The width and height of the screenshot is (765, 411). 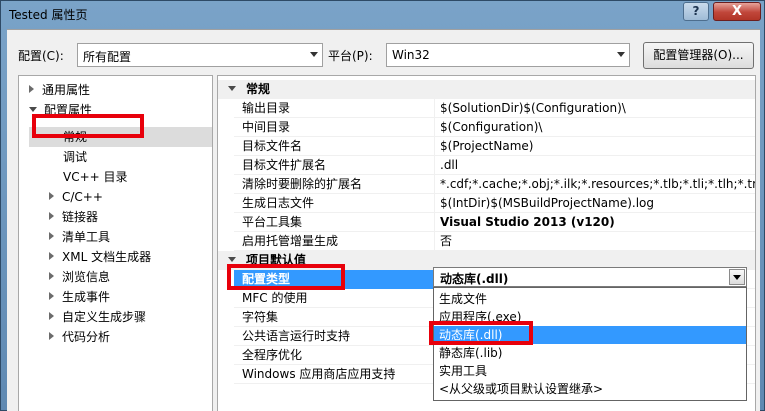 I want to click on tree-item-browse-info: 浏览信息, so click(x=79, y=277).